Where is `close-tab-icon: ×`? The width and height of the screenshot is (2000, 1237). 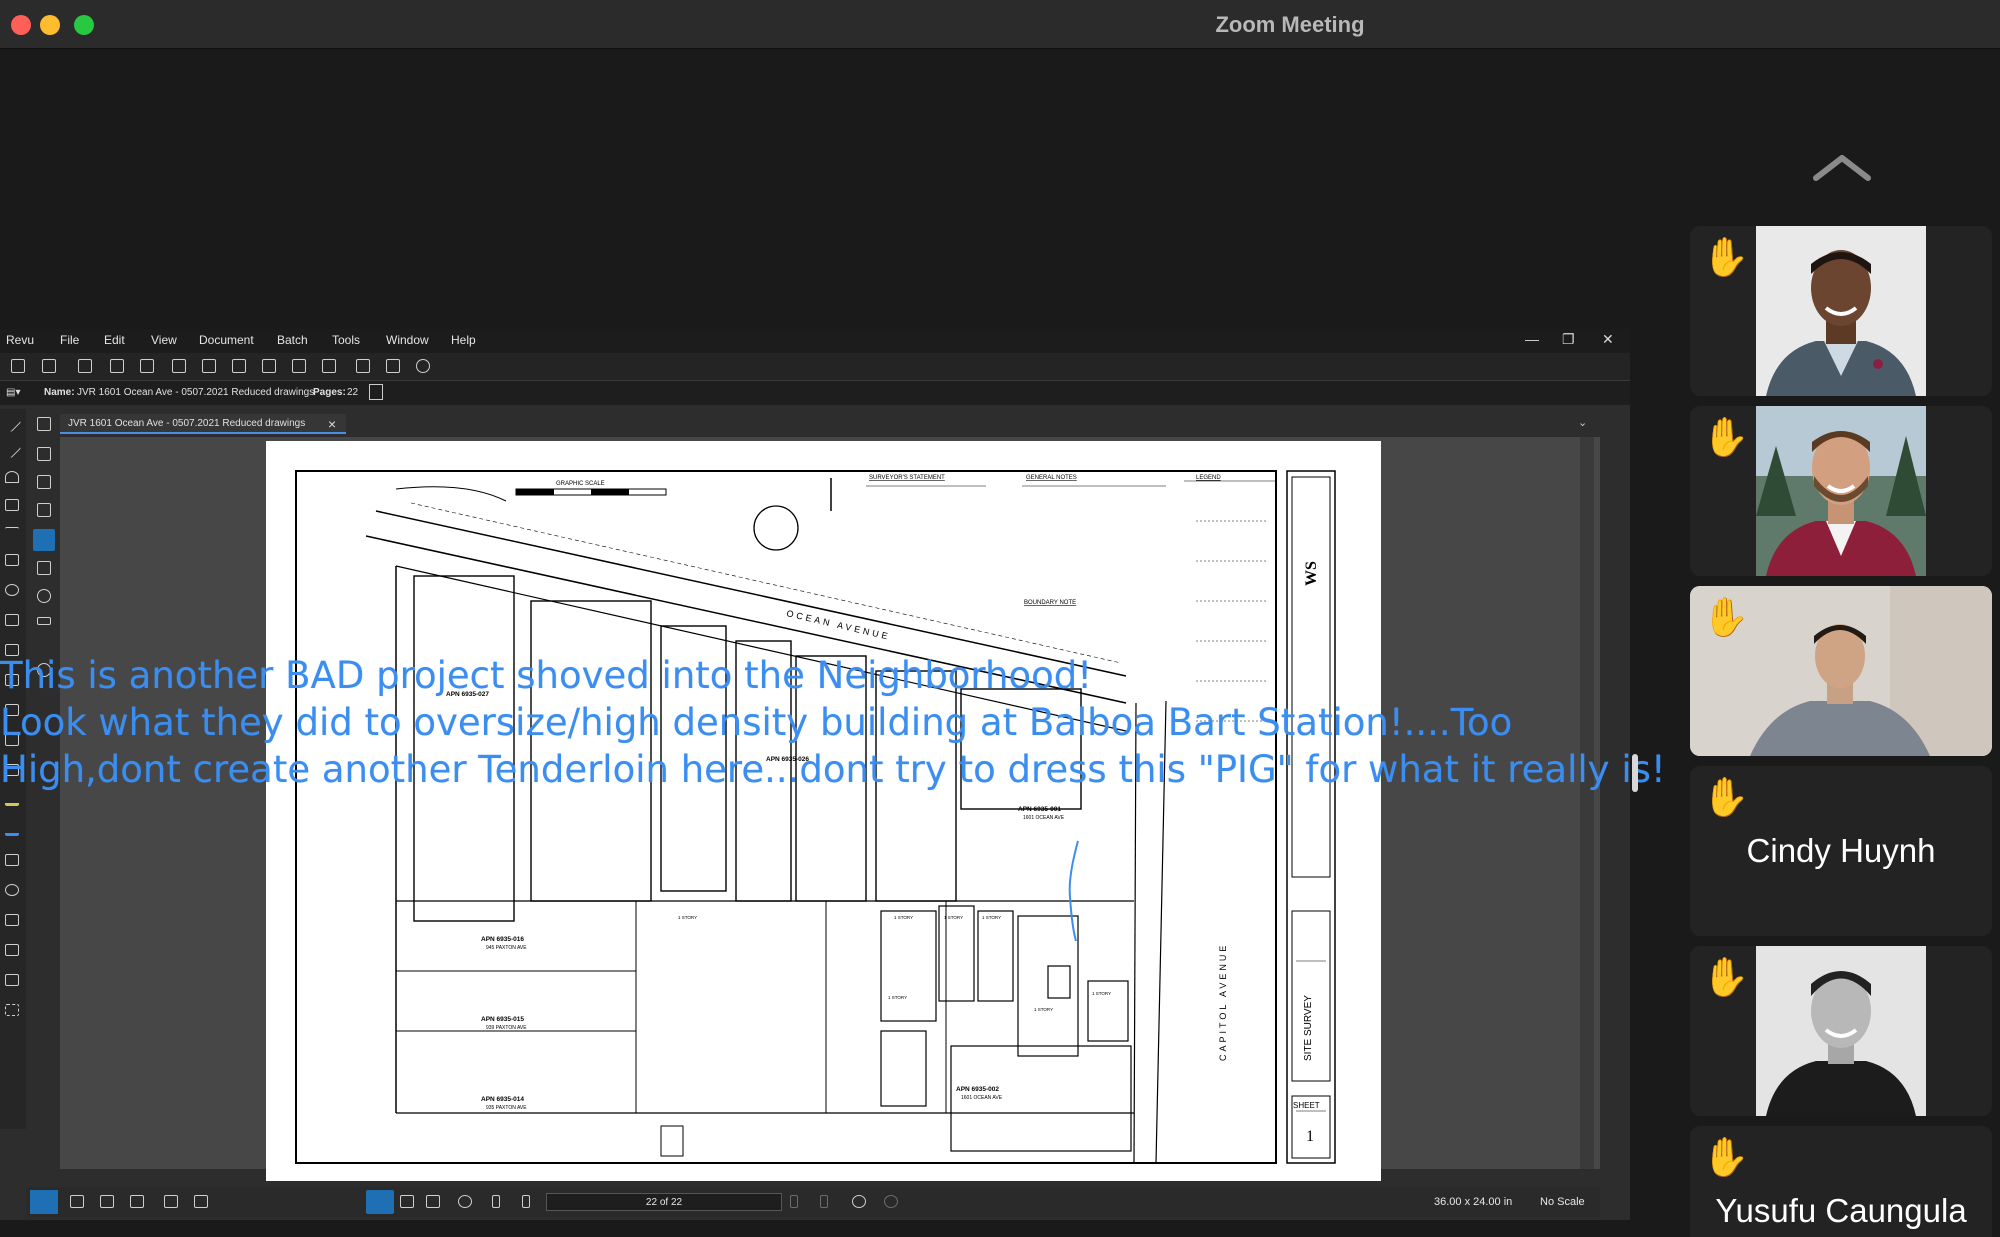
close-tab-icon: × is located at coordinates (332, 424).